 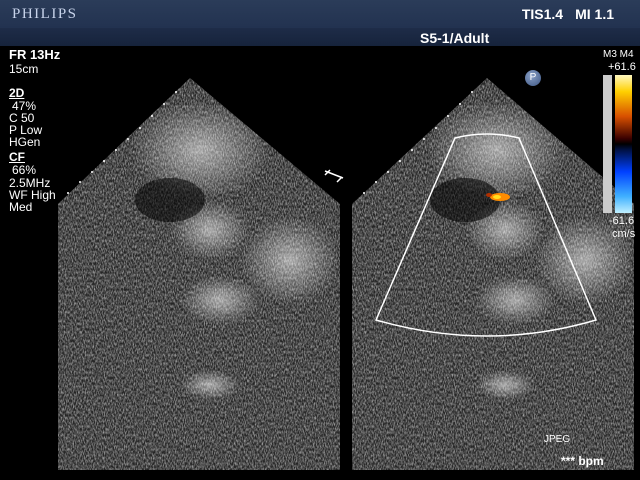 What do you see at coordinates (17, 157) in the screenshot?
I see `mode-cf-heading: CF` at bounding box center [17, 157].